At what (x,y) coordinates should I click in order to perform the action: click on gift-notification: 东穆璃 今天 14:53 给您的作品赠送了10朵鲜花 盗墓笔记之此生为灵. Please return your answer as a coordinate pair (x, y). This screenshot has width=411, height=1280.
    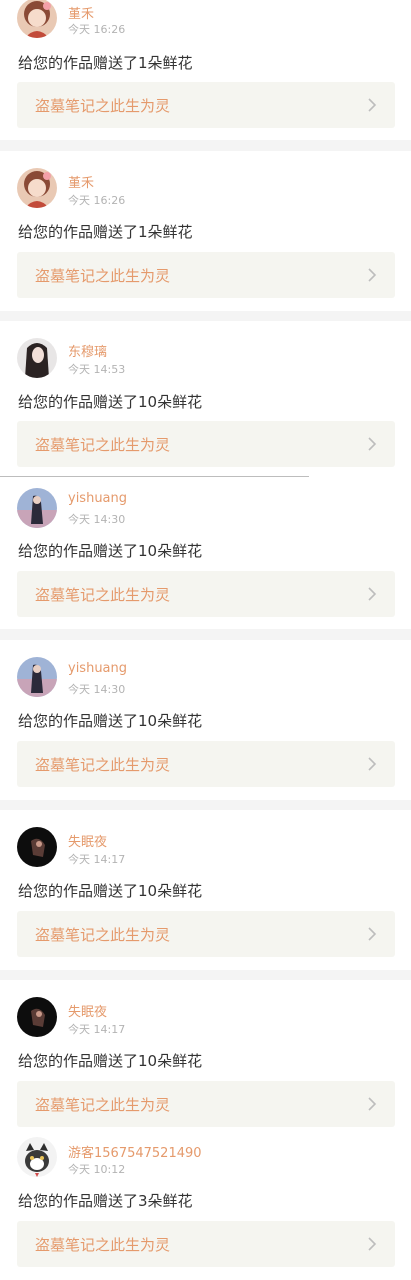
    Looking at the image, I should click on (205, 399).